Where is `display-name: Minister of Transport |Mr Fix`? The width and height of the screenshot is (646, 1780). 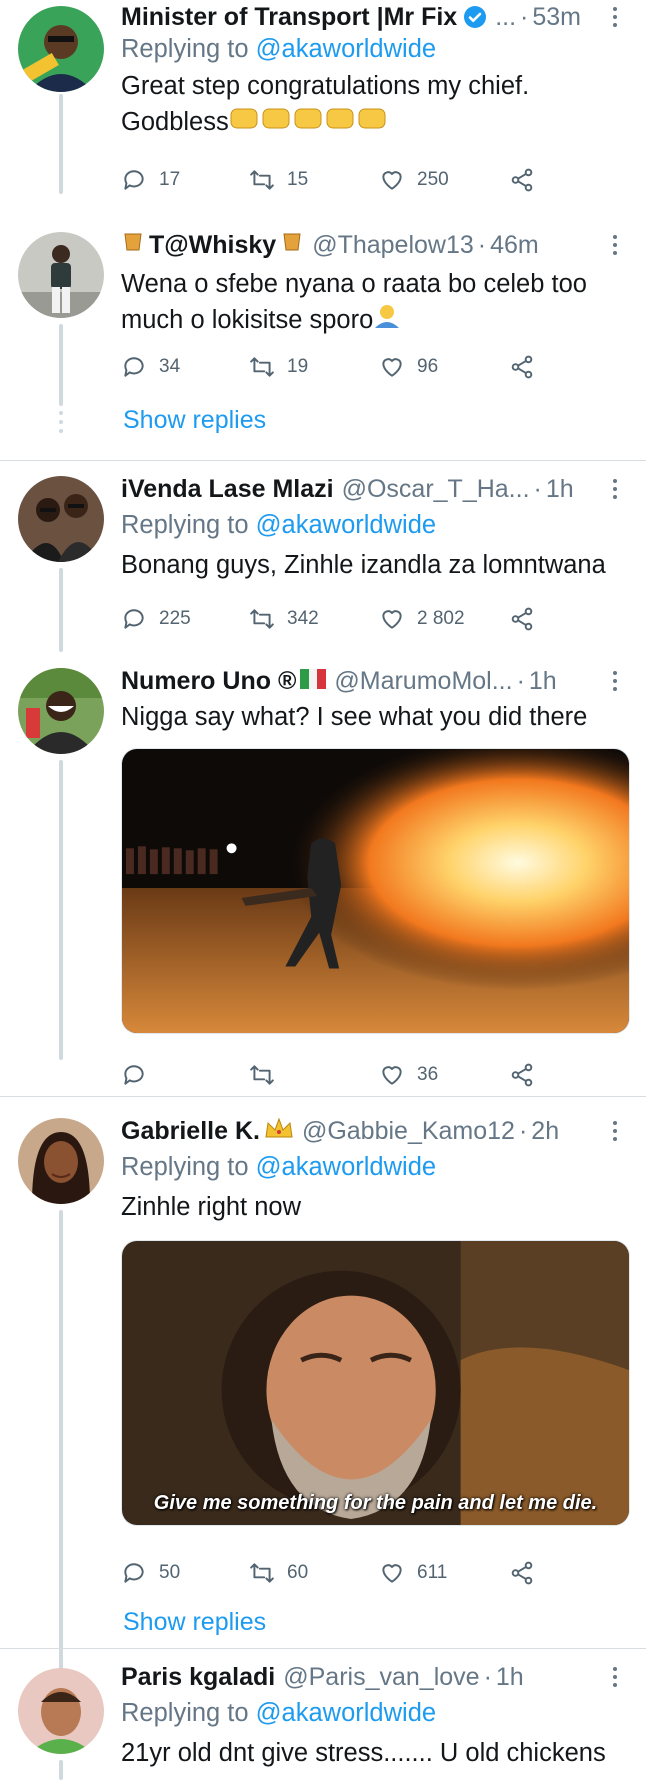 display-name: Minister of Transport |Mr Fix is located at coordinates (289, 17).